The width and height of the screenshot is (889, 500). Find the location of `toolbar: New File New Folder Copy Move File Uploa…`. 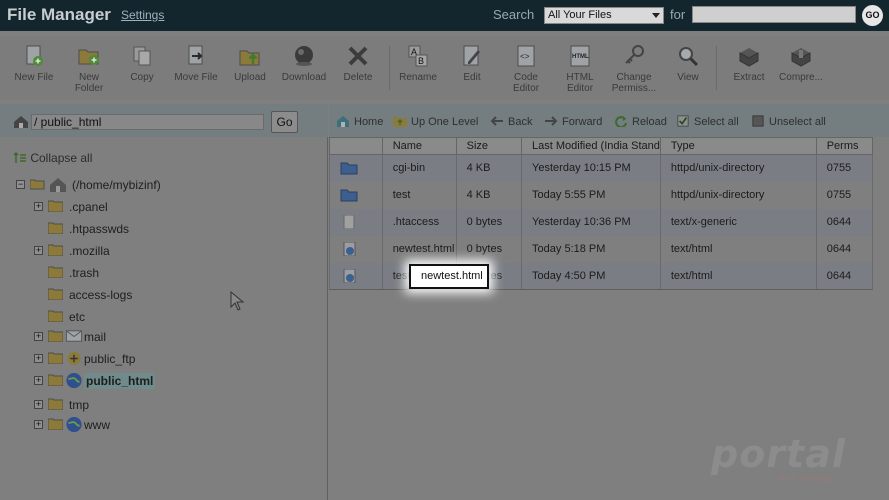

toolbar: New File New Folder Copy Move File Uploa… is located at coordinates (444, 68).